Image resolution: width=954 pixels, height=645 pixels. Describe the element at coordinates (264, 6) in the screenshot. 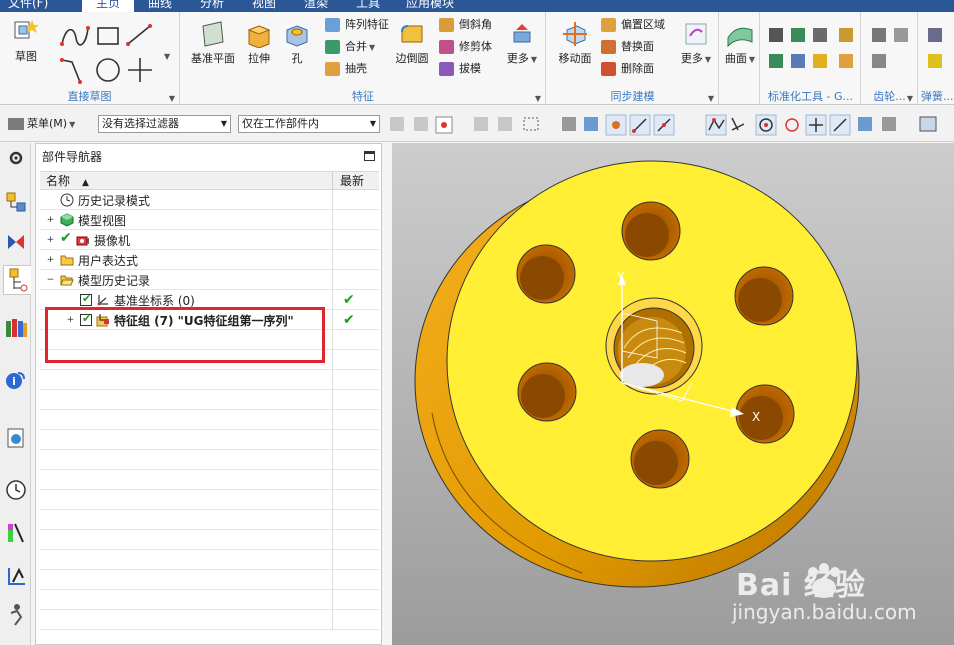

I see `menu-tab-view: 视图` at that location.